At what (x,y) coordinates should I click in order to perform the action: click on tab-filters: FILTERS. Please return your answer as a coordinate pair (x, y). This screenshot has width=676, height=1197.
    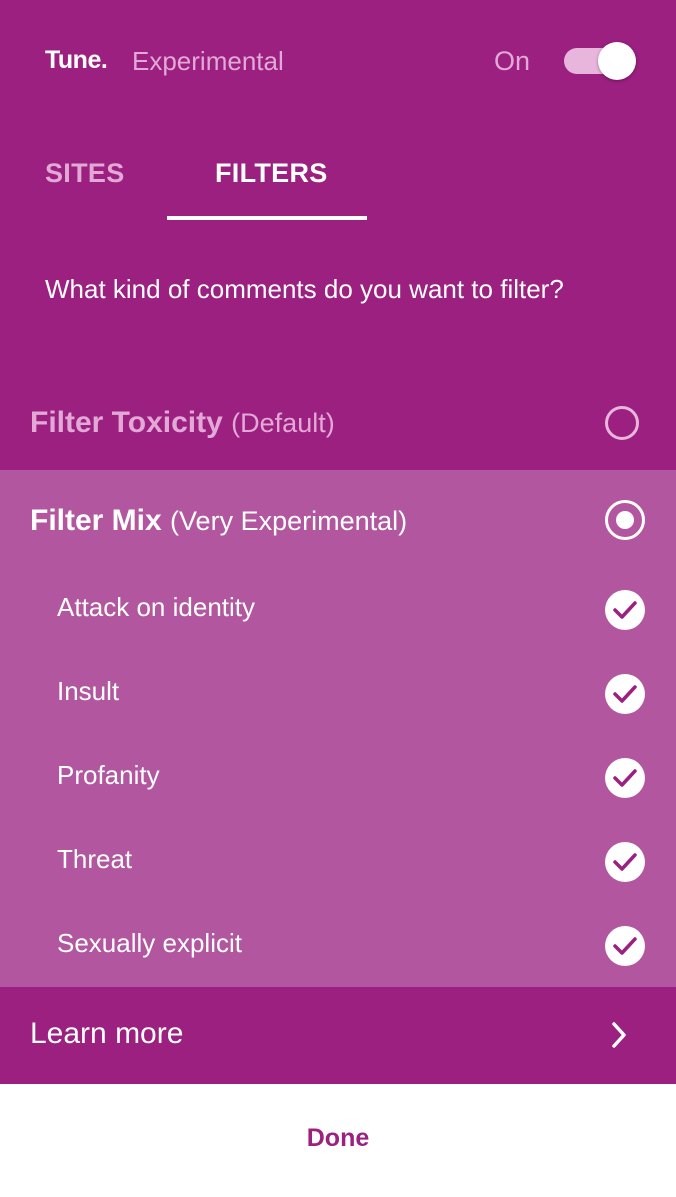
    Looking at the image, I should click on (271, 173).